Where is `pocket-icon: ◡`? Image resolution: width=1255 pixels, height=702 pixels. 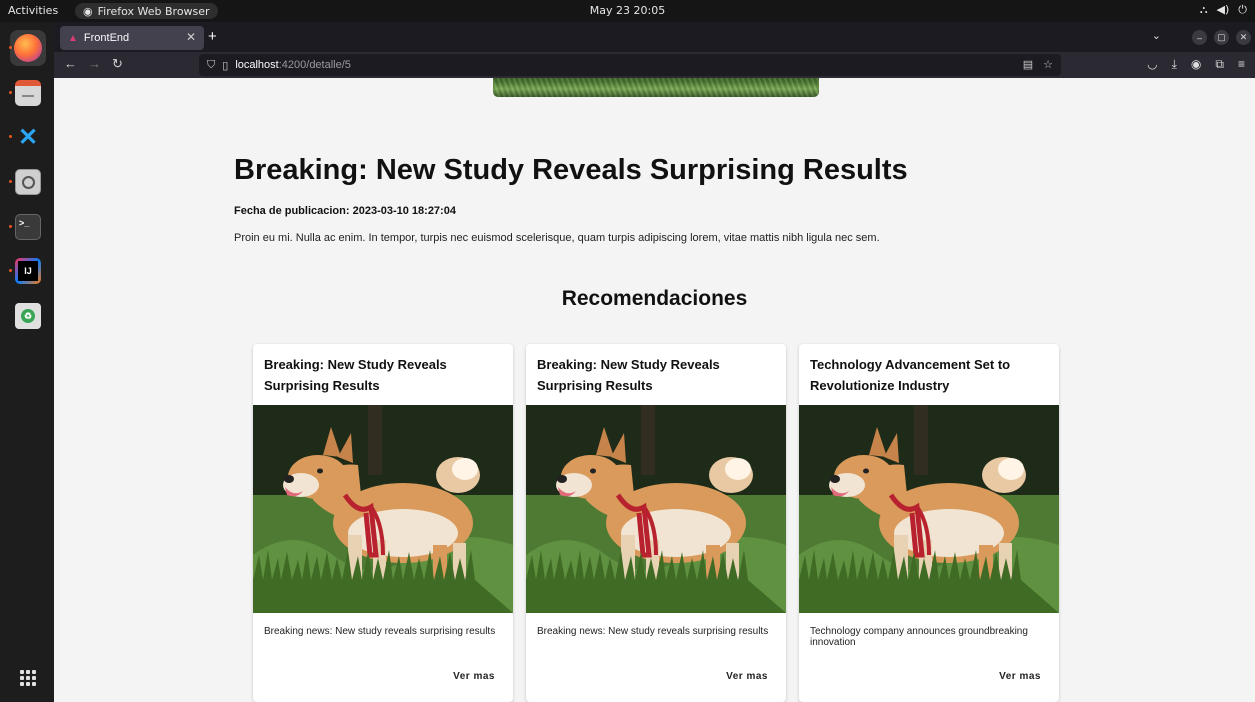
pocket-icon: ◡ is located at coordinates (1152, 64).